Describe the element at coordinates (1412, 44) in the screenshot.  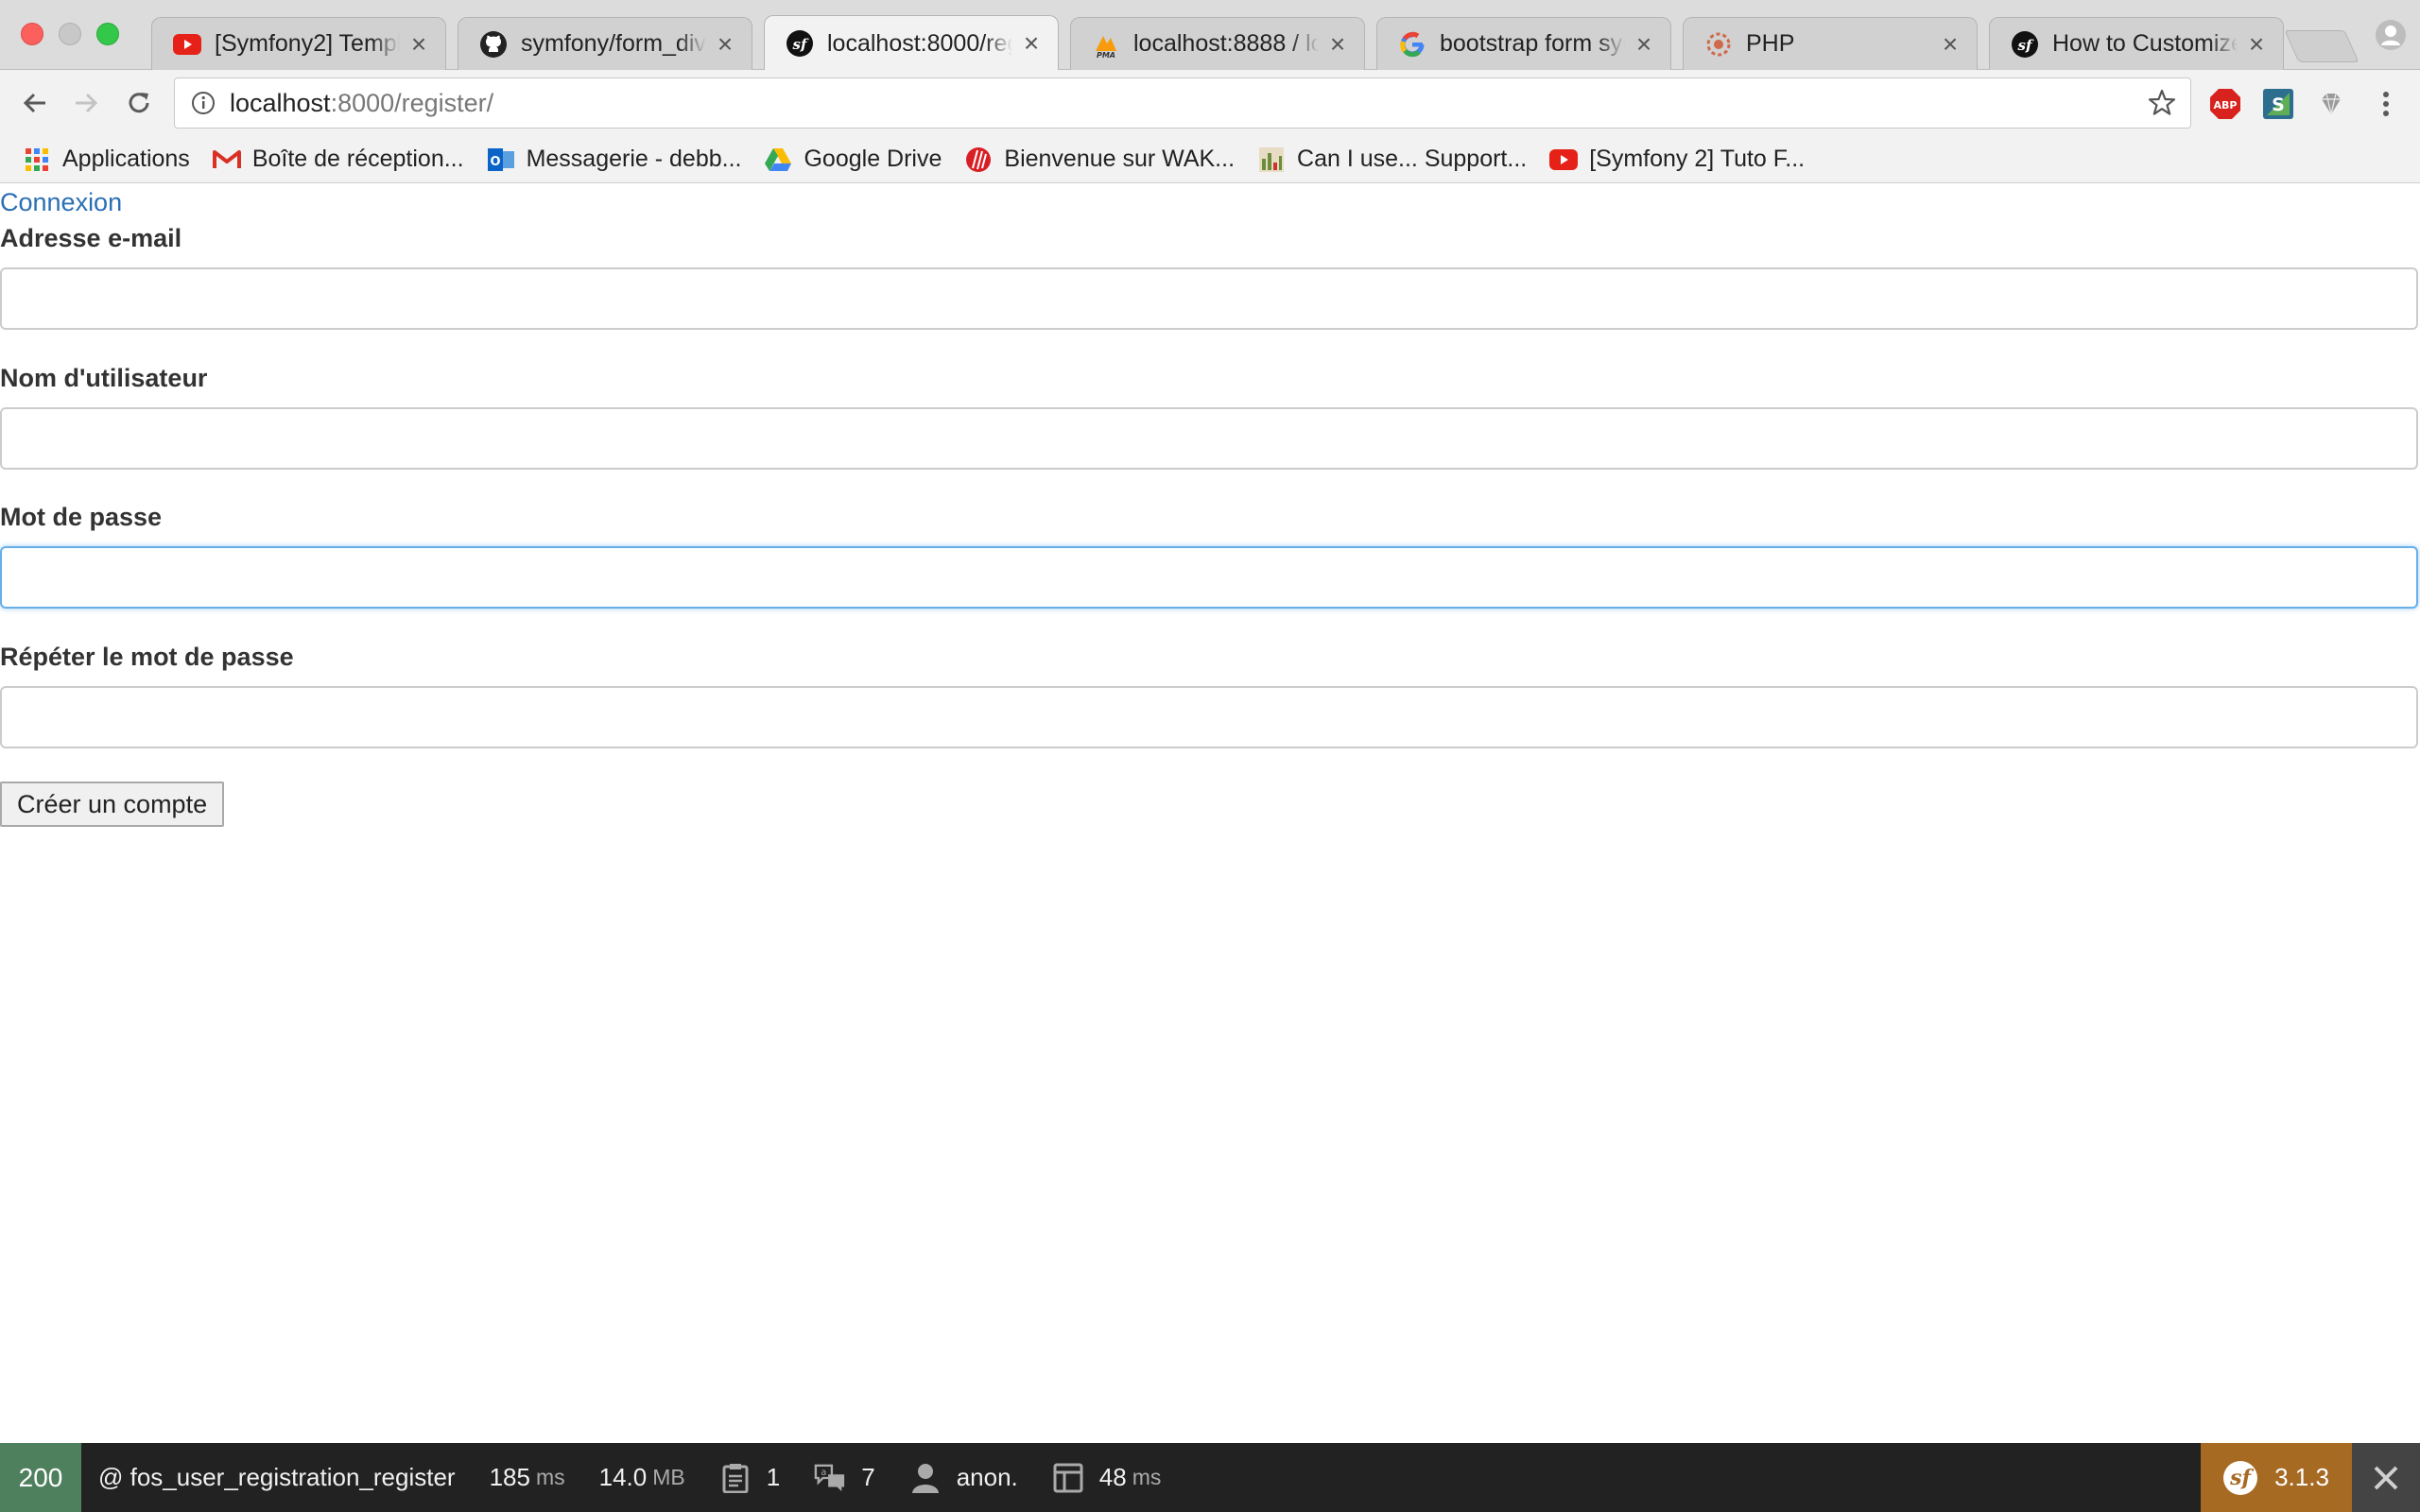
I see `google-icon` at that location.